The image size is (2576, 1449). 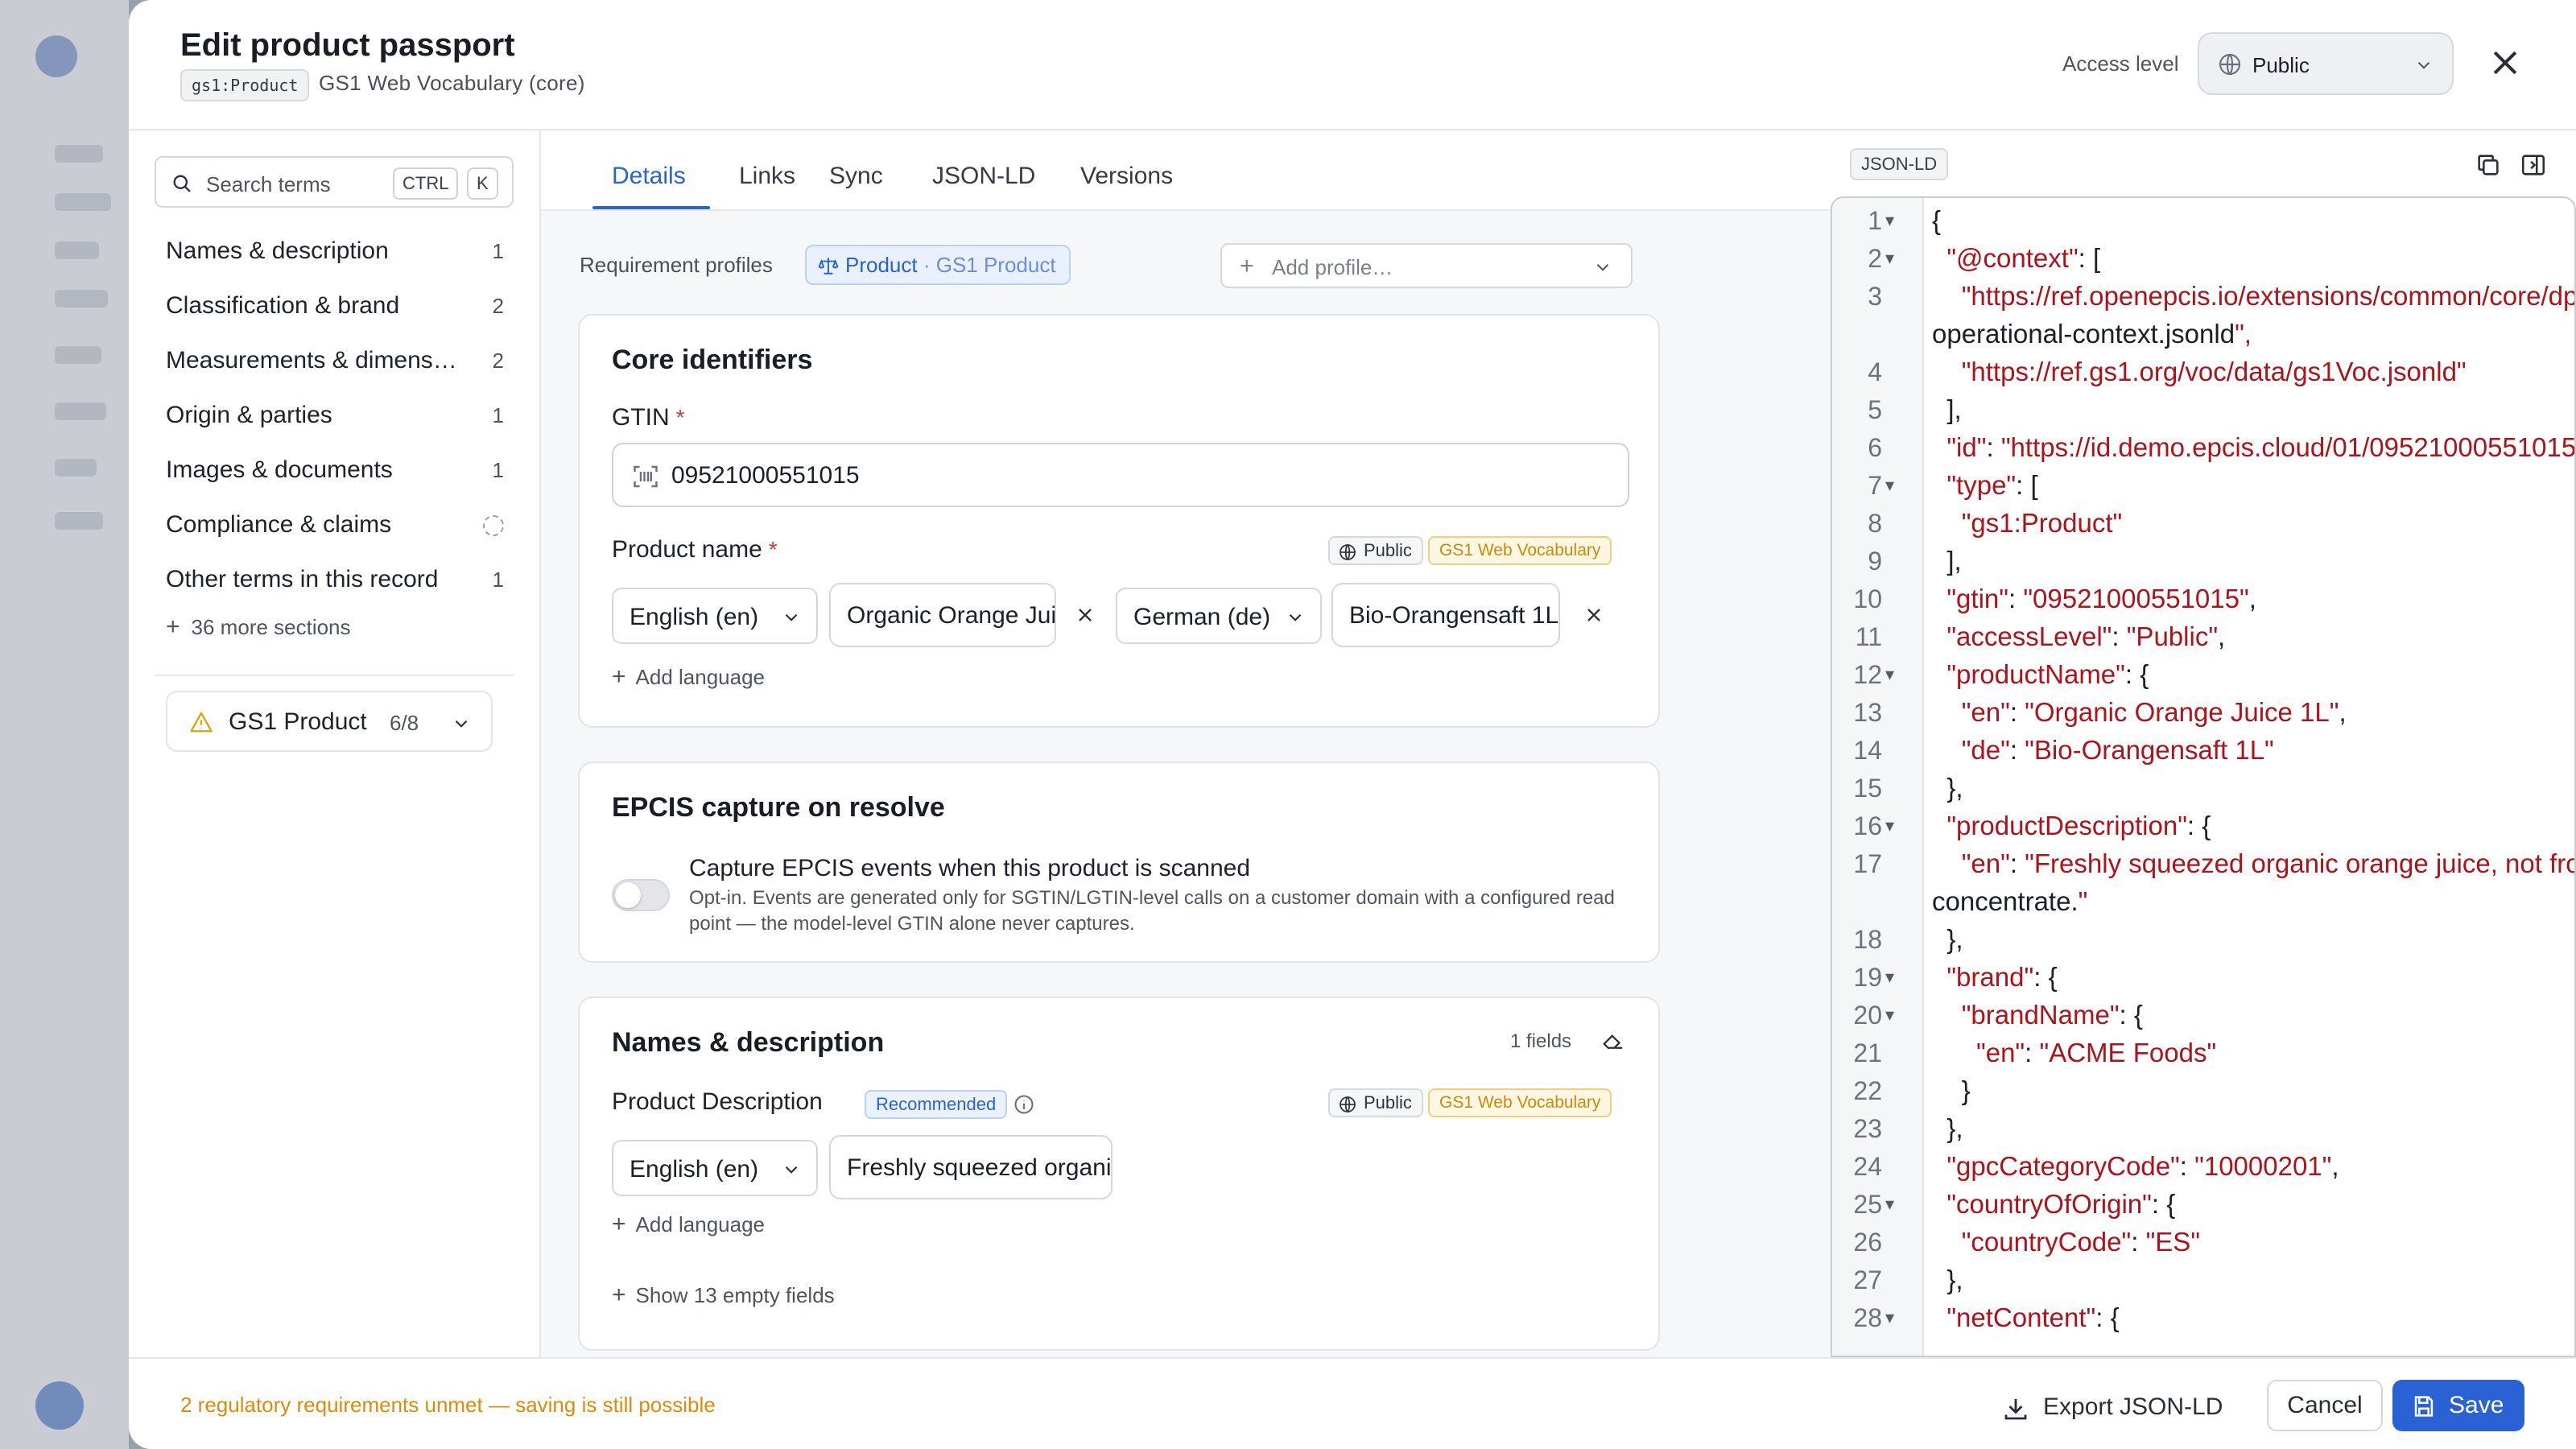 I want to click on code-text: ],, so click(x=1947, y=561).